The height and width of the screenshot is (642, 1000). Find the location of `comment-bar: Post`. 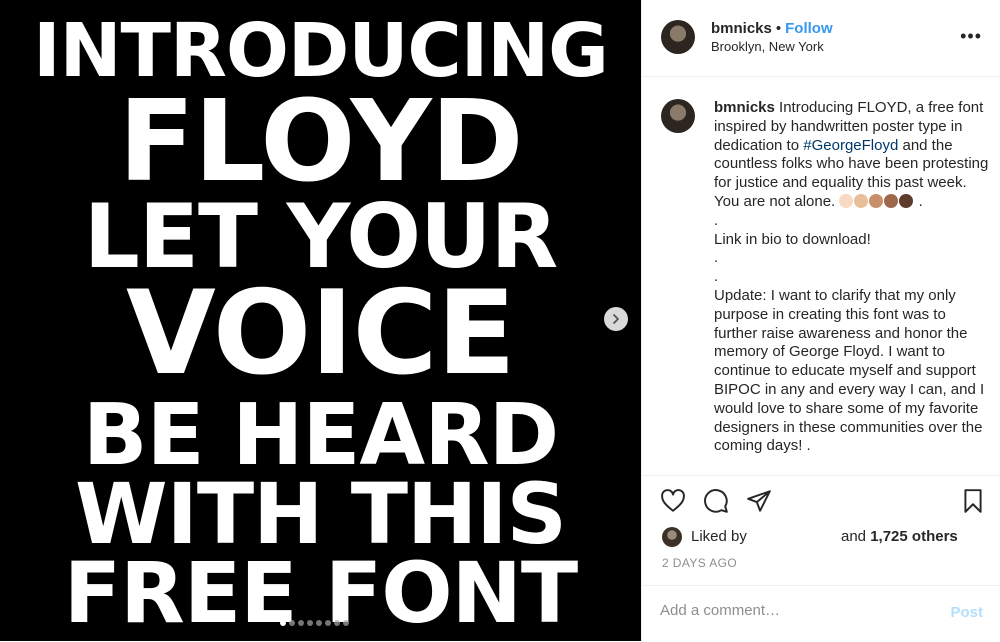

comment-bar: Post is located at coordinates (821, 613).